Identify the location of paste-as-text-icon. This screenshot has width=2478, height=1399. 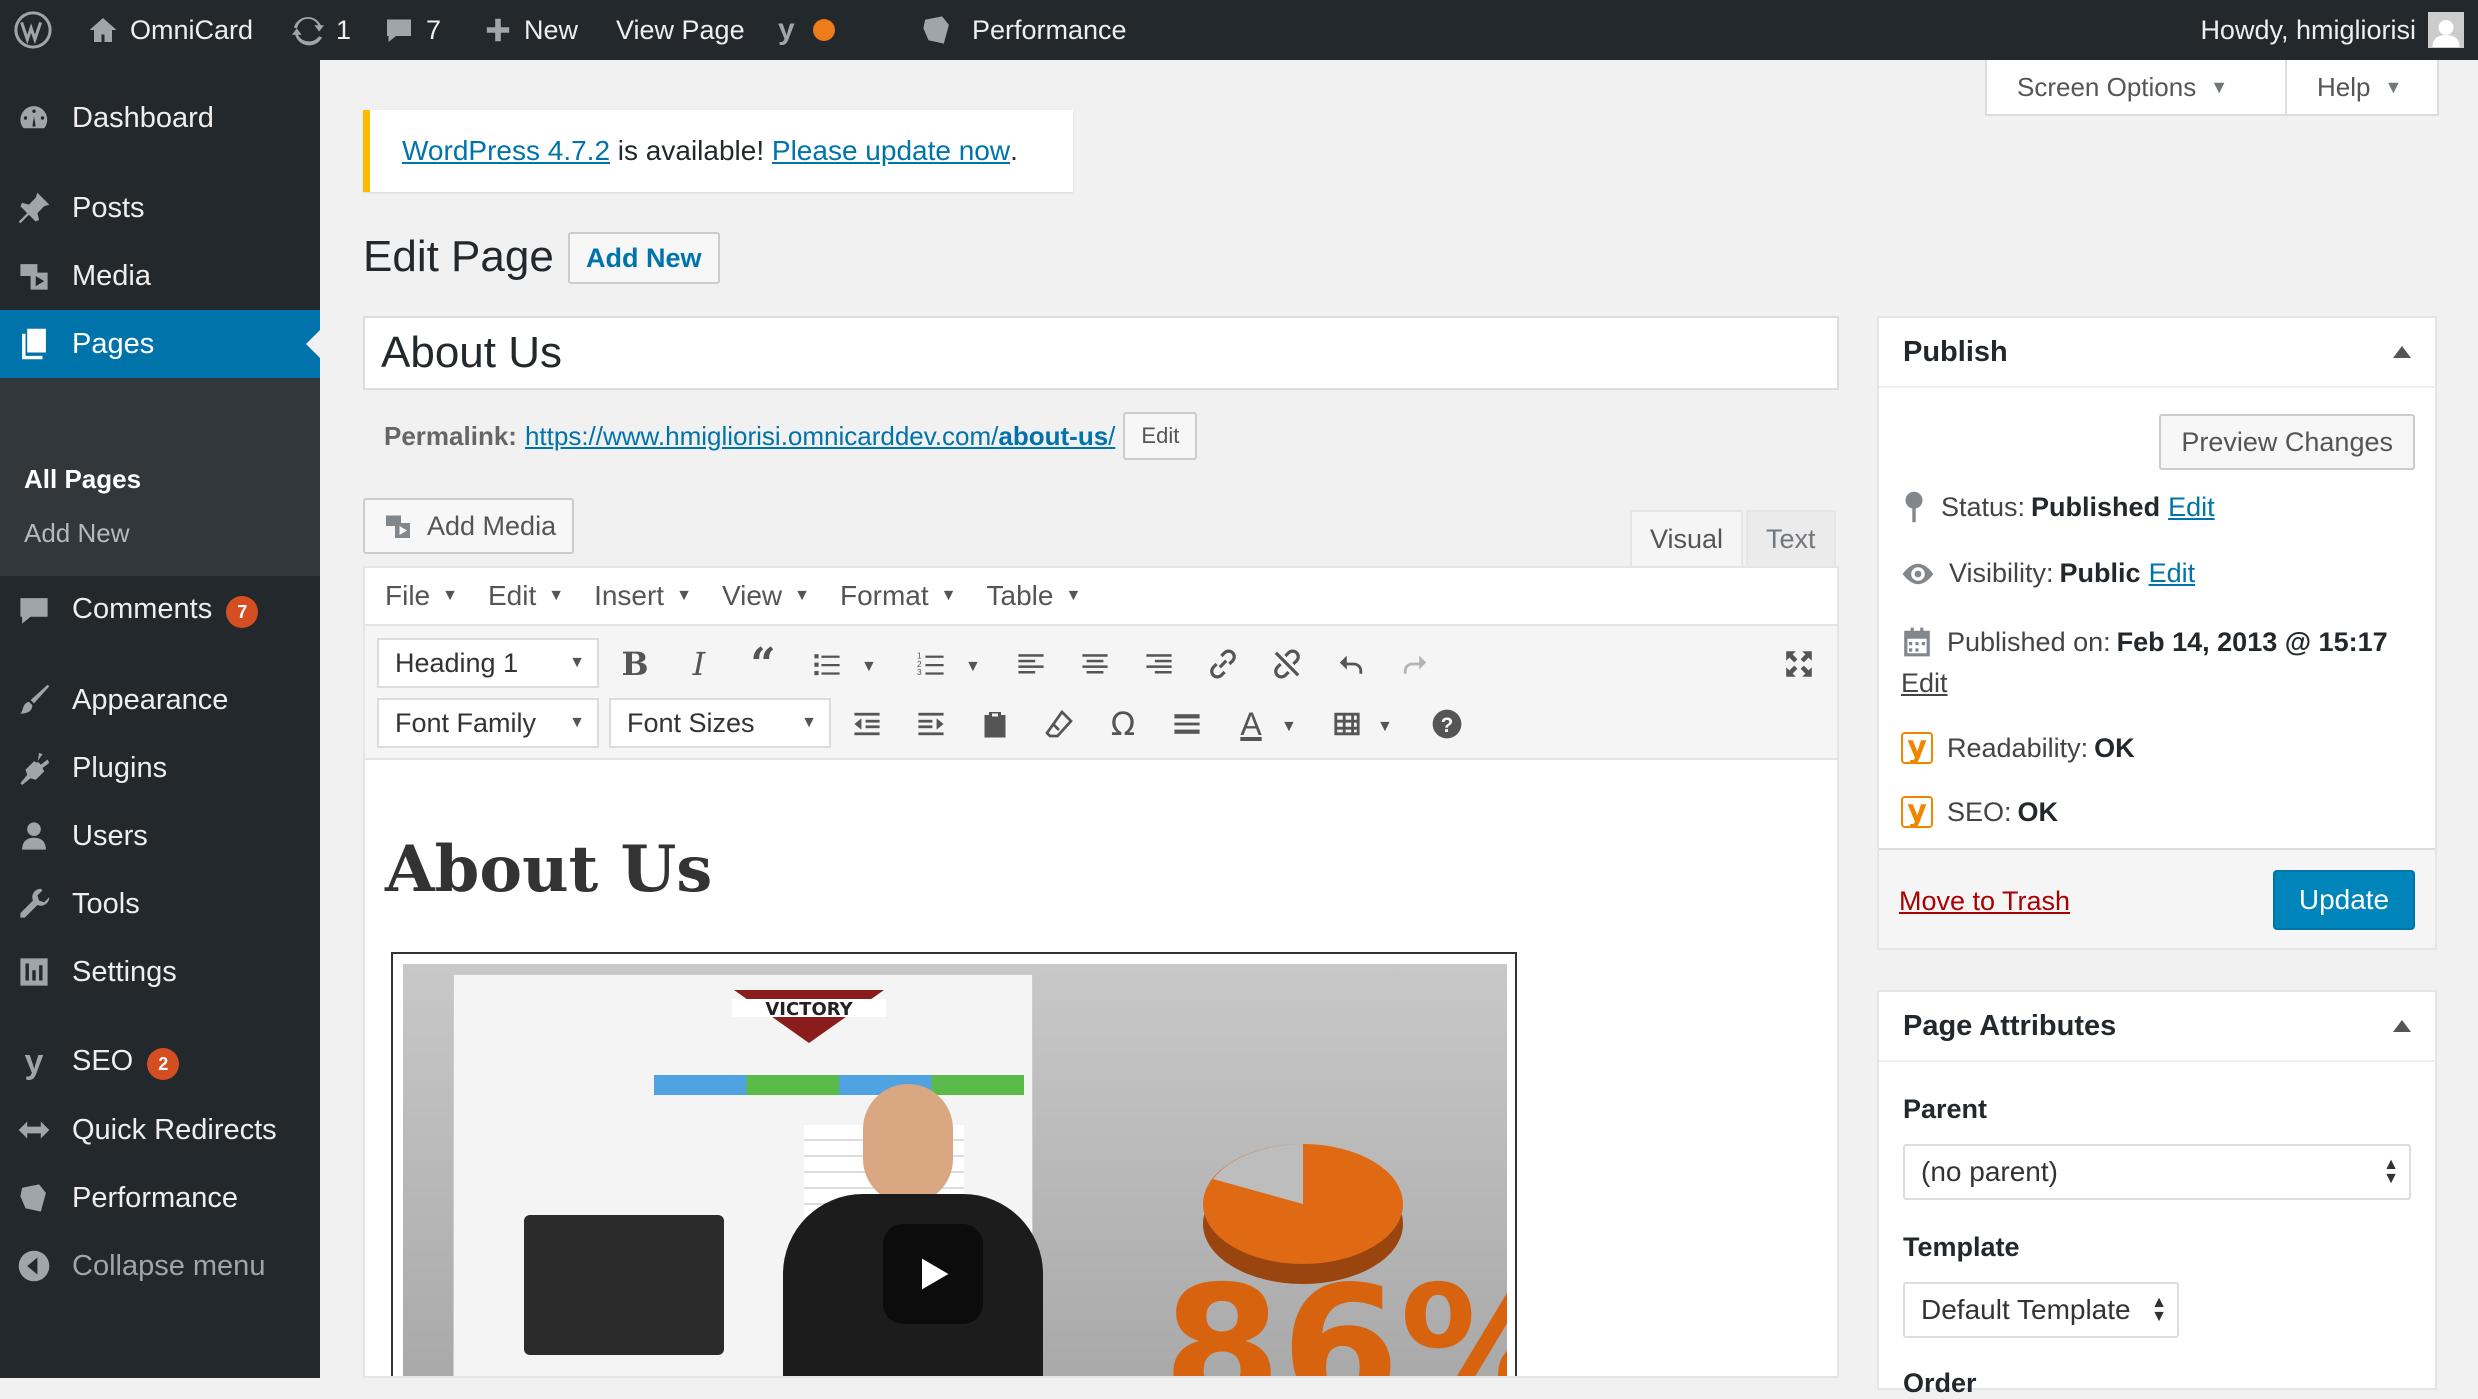
(995, 724).